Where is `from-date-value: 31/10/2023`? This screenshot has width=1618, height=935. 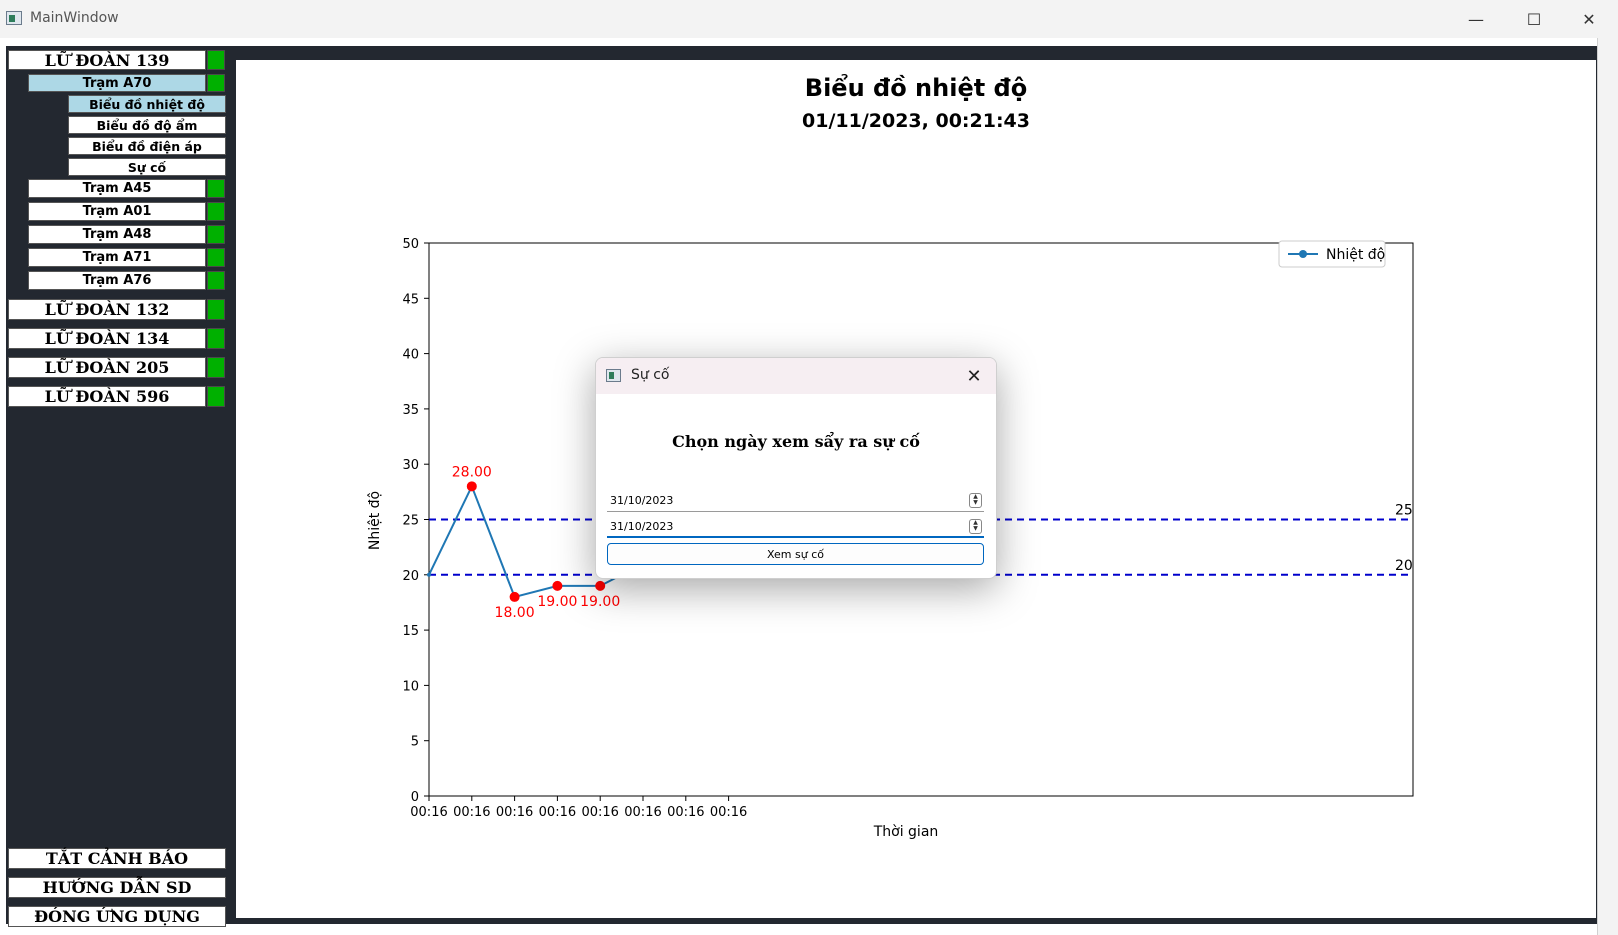
from-date-value: 31/10/2023 is located at coordinates (642, 500).